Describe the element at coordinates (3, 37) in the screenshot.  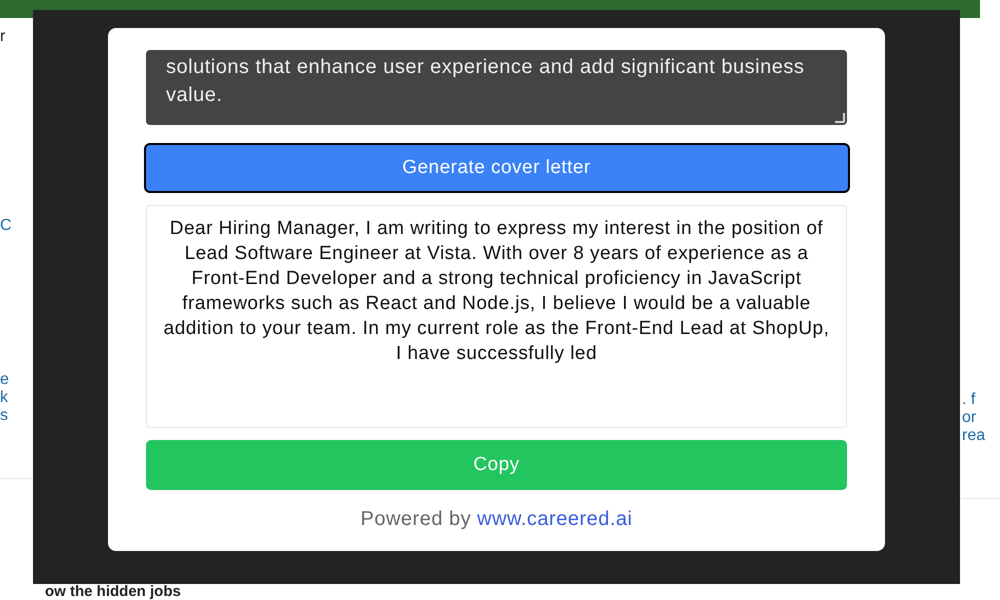
I see `cut-off-text: r` at that location.